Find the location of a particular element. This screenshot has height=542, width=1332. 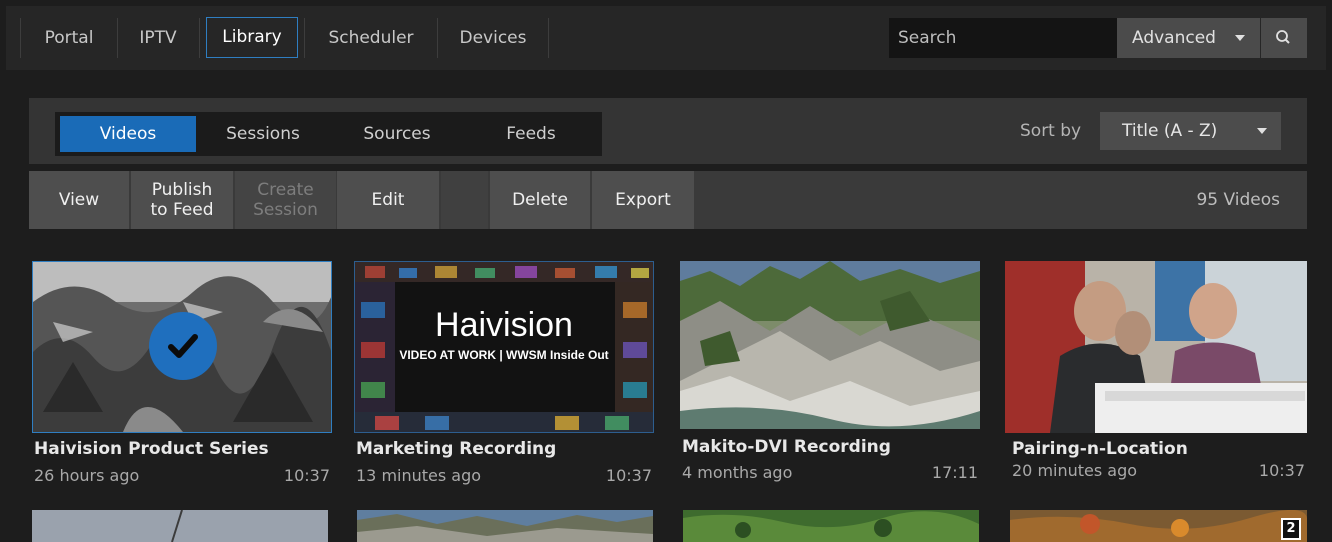

view-button: View is located at coordinates (79, 200).